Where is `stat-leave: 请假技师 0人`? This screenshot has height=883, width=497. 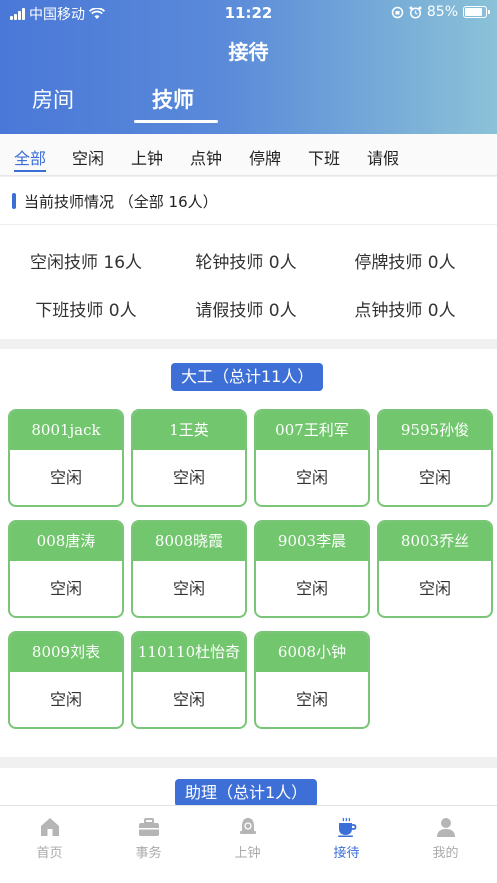
stat-leave: 请假技师 0人 is located at coordinates (246, 311).